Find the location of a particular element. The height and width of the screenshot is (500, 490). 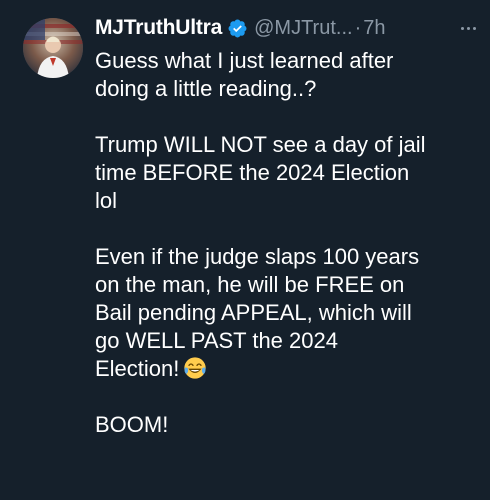

tweet-line-text: Election! is located at coordinates (137, 368).